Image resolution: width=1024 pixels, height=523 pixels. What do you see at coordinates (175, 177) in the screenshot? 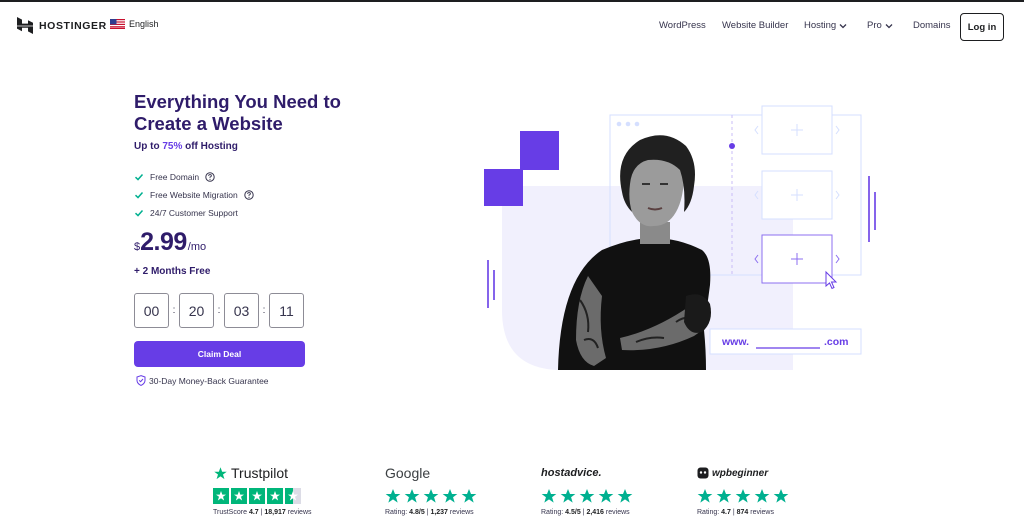
I see `feature-label: Free Domain` at bounding box center [175, 177].